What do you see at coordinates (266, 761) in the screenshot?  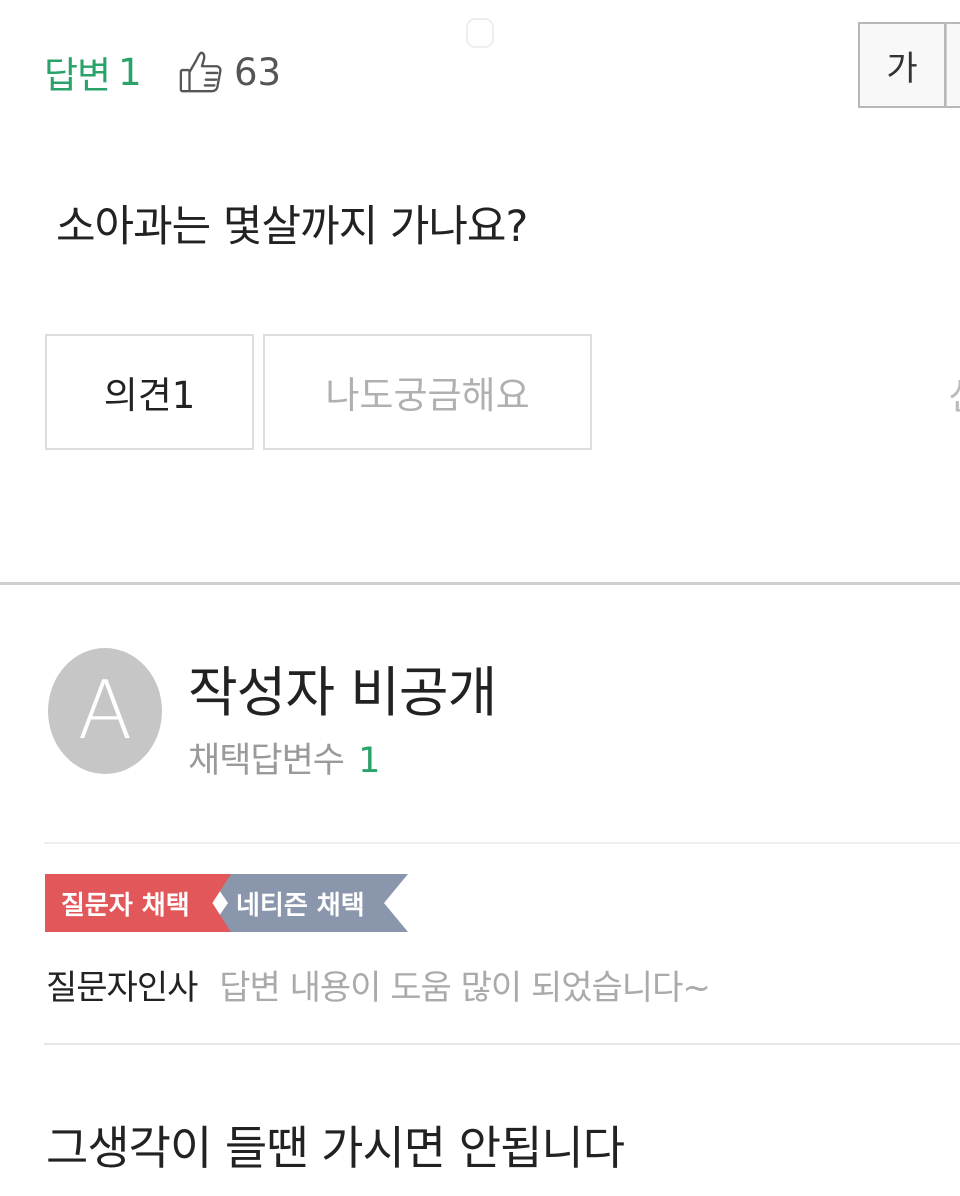 I see `selected-answer-label: 채택답변수` at bounding box center [266, 761].